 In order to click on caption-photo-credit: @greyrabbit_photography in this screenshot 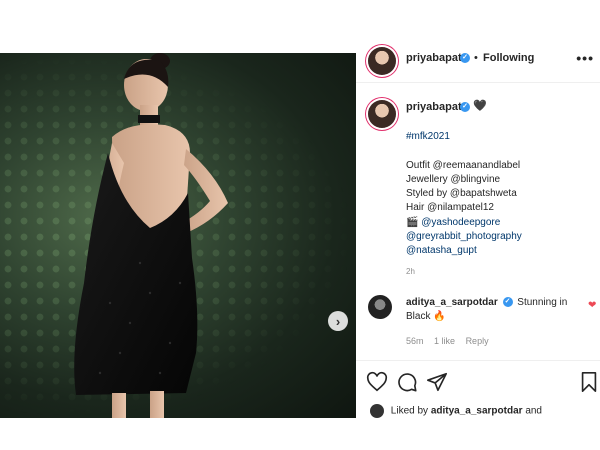, I will do `click(501, 237)`.